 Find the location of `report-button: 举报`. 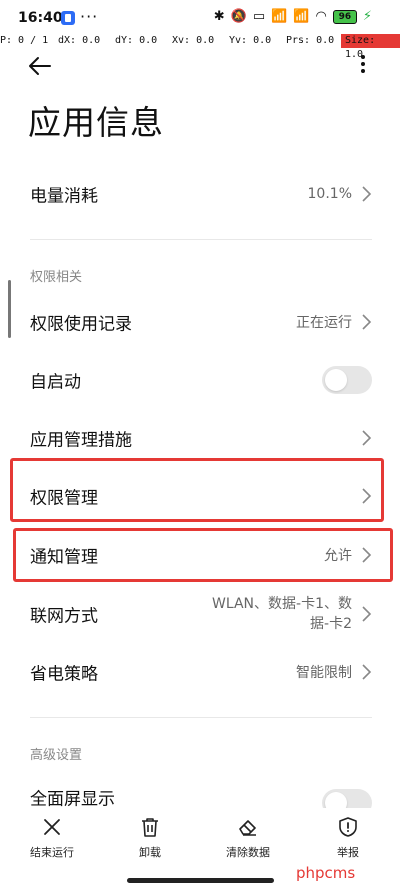

report-button: 举报 is located at coordinates (348, 838).